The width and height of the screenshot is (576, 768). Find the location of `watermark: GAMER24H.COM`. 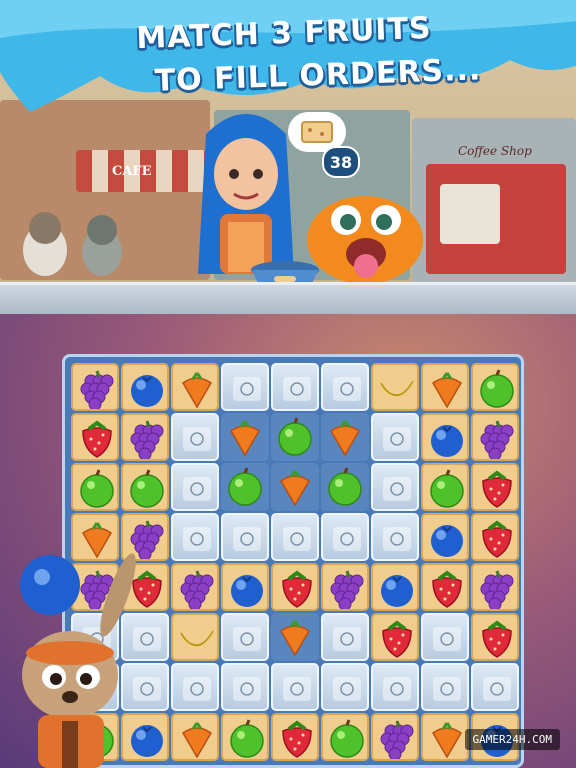

watermark: GAMER24H.COM is located at coordinates (512, 739).